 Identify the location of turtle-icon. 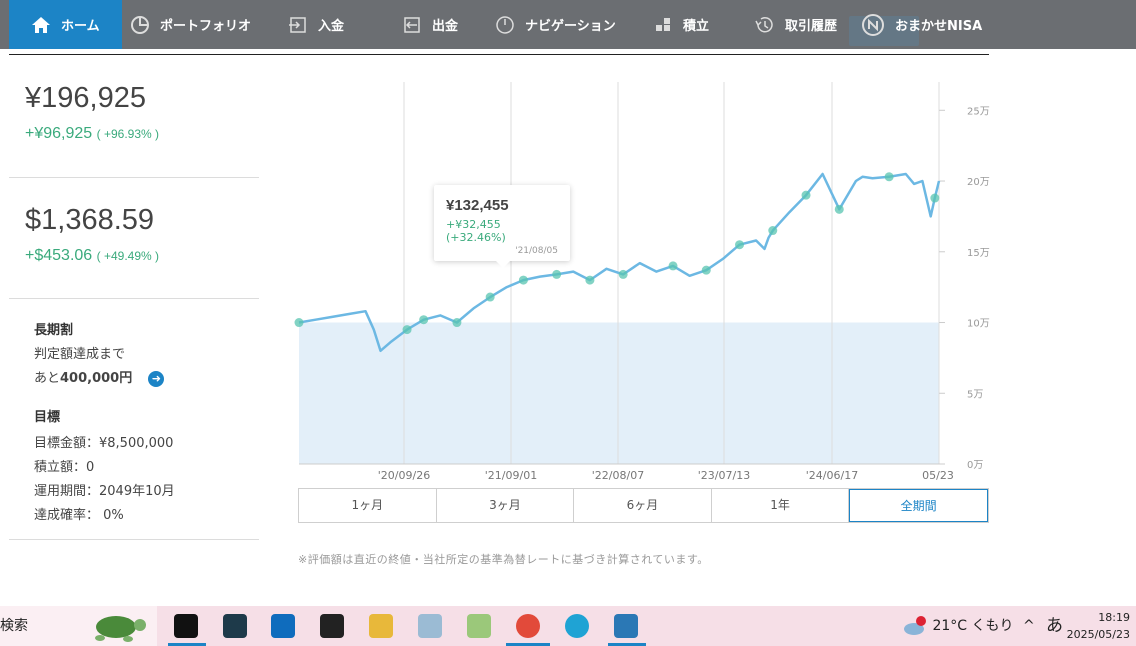
(120, 629).